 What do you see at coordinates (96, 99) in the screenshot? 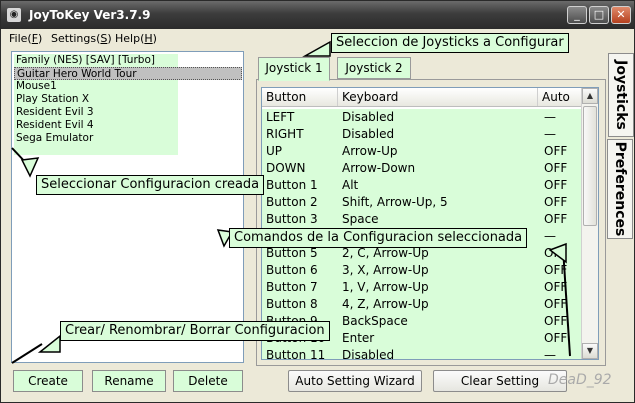
I see `config-item: Play Station X` at bounding box center [96, 99].